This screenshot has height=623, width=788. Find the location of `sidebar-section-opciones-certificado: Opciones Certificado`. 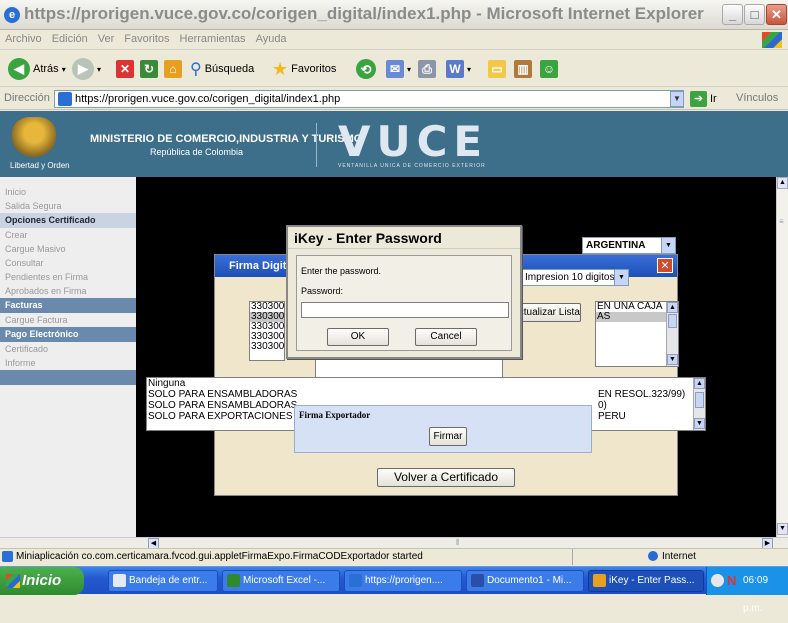

sidebar-section-opciones-certificado: Opciones Certificado is located at coordinates (68, 220).